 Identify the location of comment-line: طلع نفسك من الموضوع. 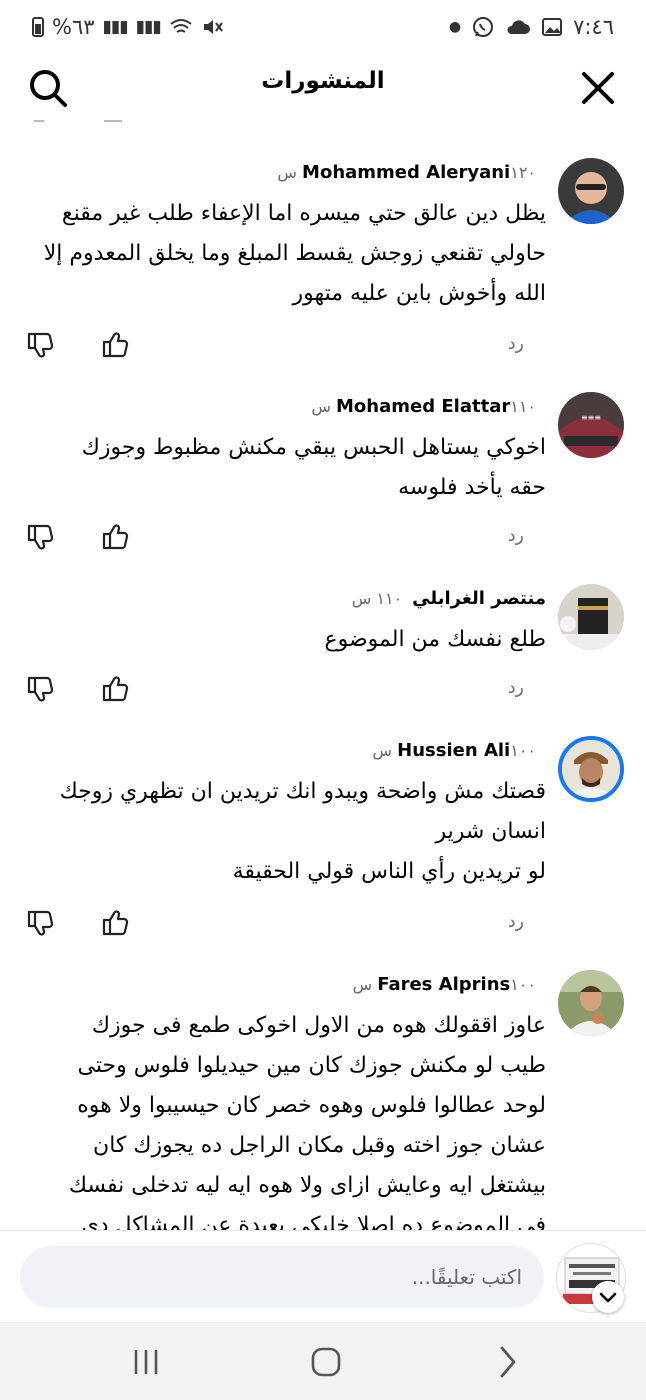
(435, 639).